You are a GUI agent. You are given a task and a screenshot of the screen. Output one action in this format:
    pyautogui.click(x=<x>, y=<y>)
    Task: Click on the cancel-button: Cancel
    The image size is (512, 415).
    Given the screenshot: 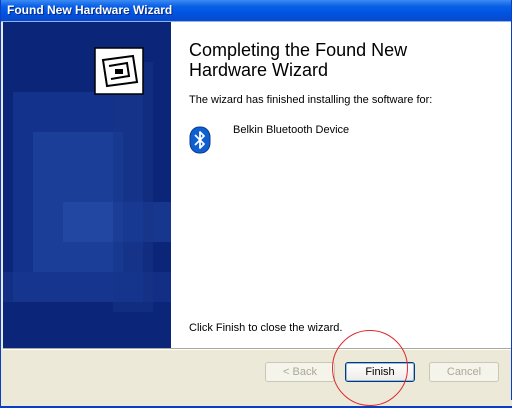 What is the action you would take?
    pyautogui.click(x=464, y=372)
    